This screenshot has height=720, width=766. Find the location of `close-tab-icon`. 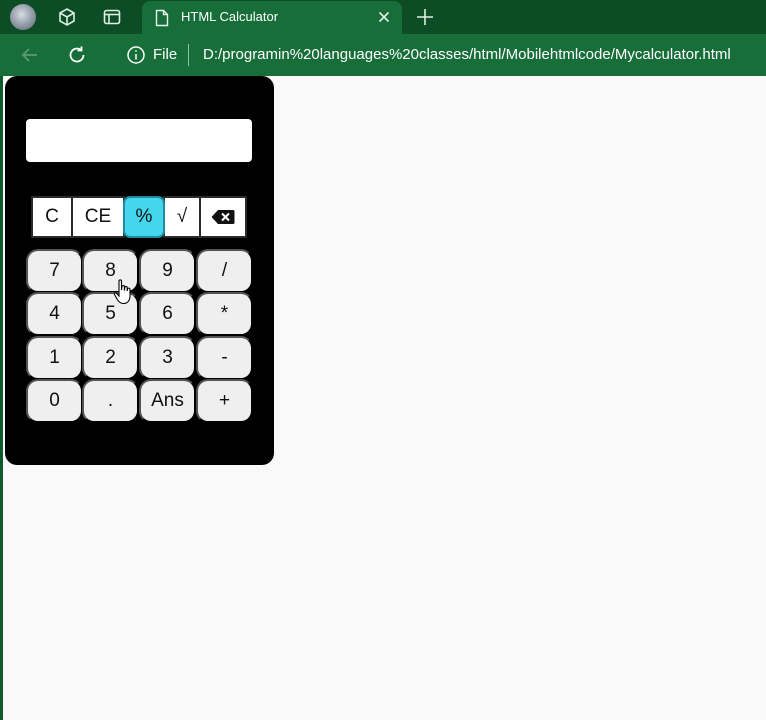

close-tab-icon is located at coordinates (384, 17).